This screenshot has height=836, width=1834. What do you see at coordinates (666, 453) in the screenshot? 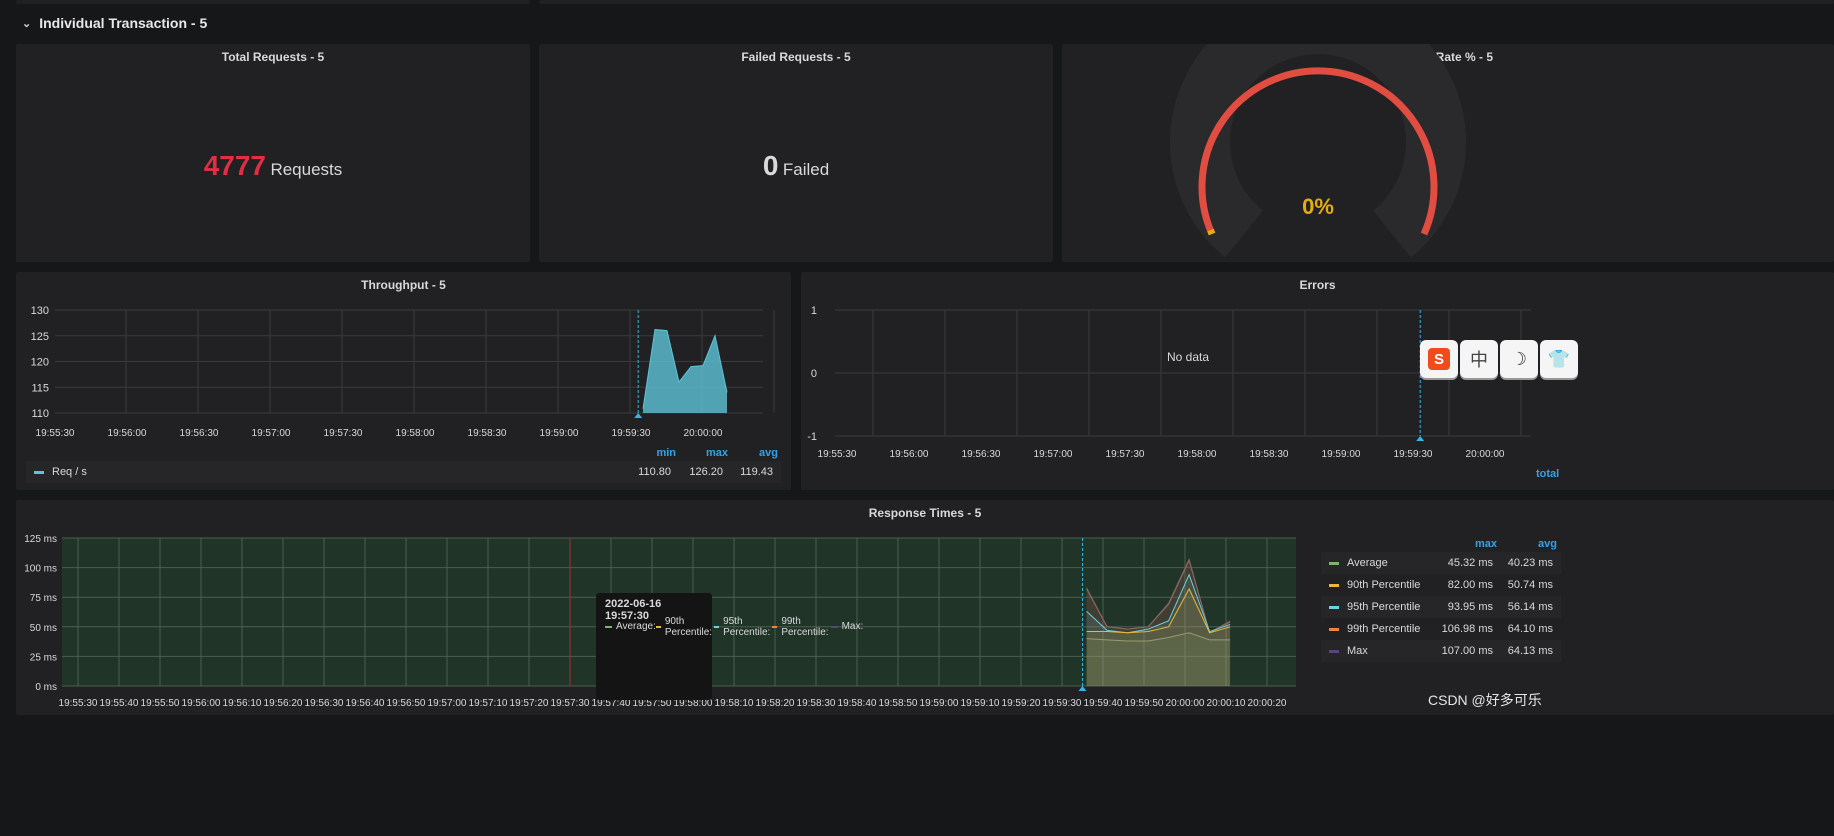
I see `legend-header-min: min` at bounding box center [666, 453].